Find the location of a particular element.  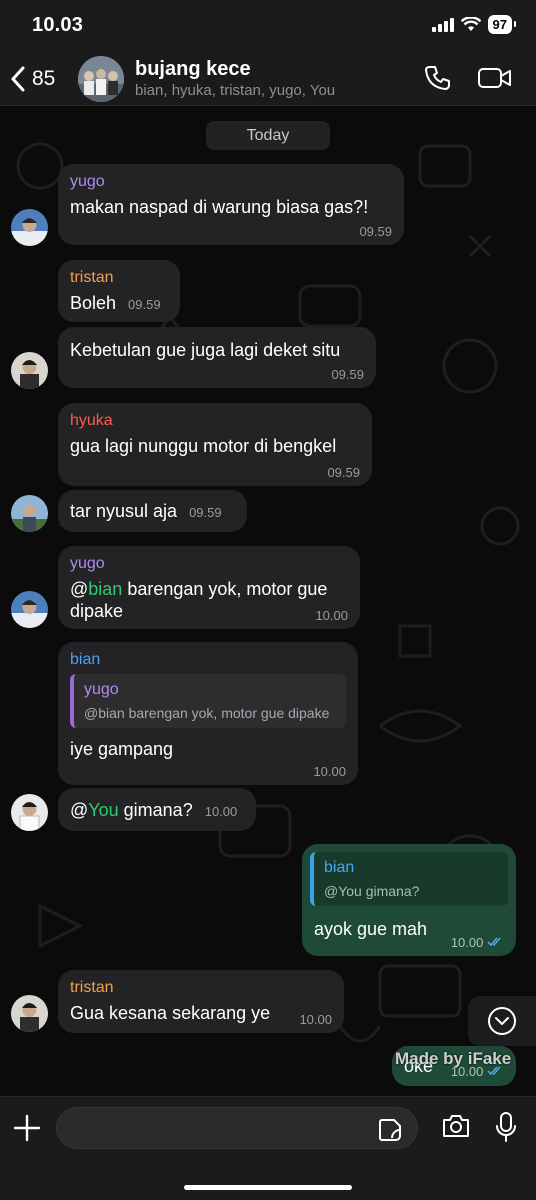

sender-name: bian is located at coordinates (85, 659).